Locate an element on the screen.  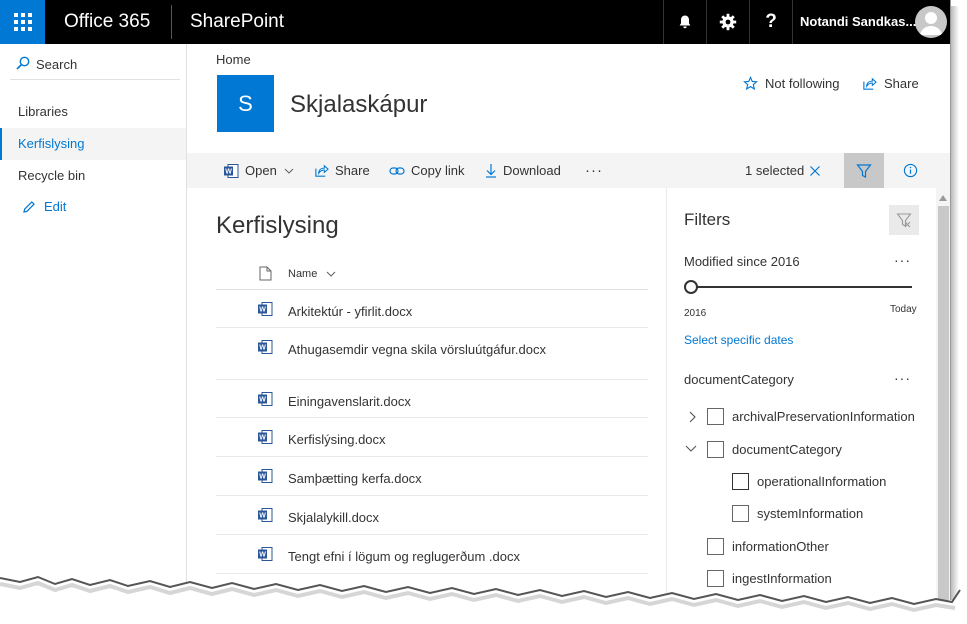
info-pane-button is located at coordinates (910, 170).